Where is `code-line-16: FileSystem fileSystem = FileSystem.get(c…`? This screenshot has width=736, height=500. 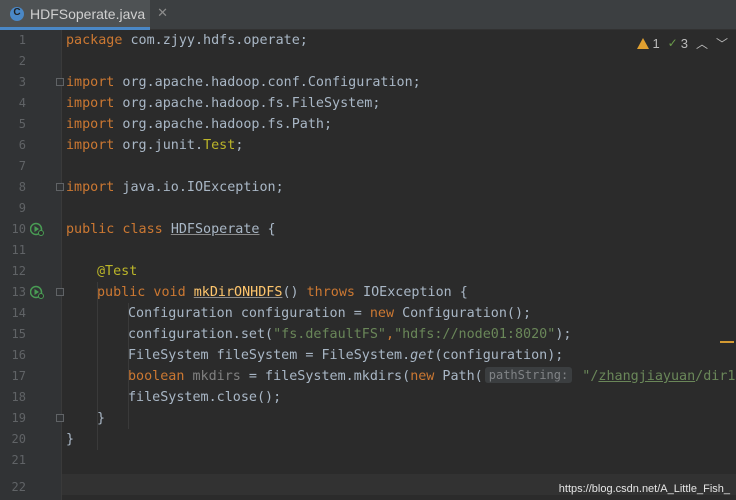 code-line-16: FileSystem fileSystem = FileSystem.get(c… is located at coordinates (345, 355).